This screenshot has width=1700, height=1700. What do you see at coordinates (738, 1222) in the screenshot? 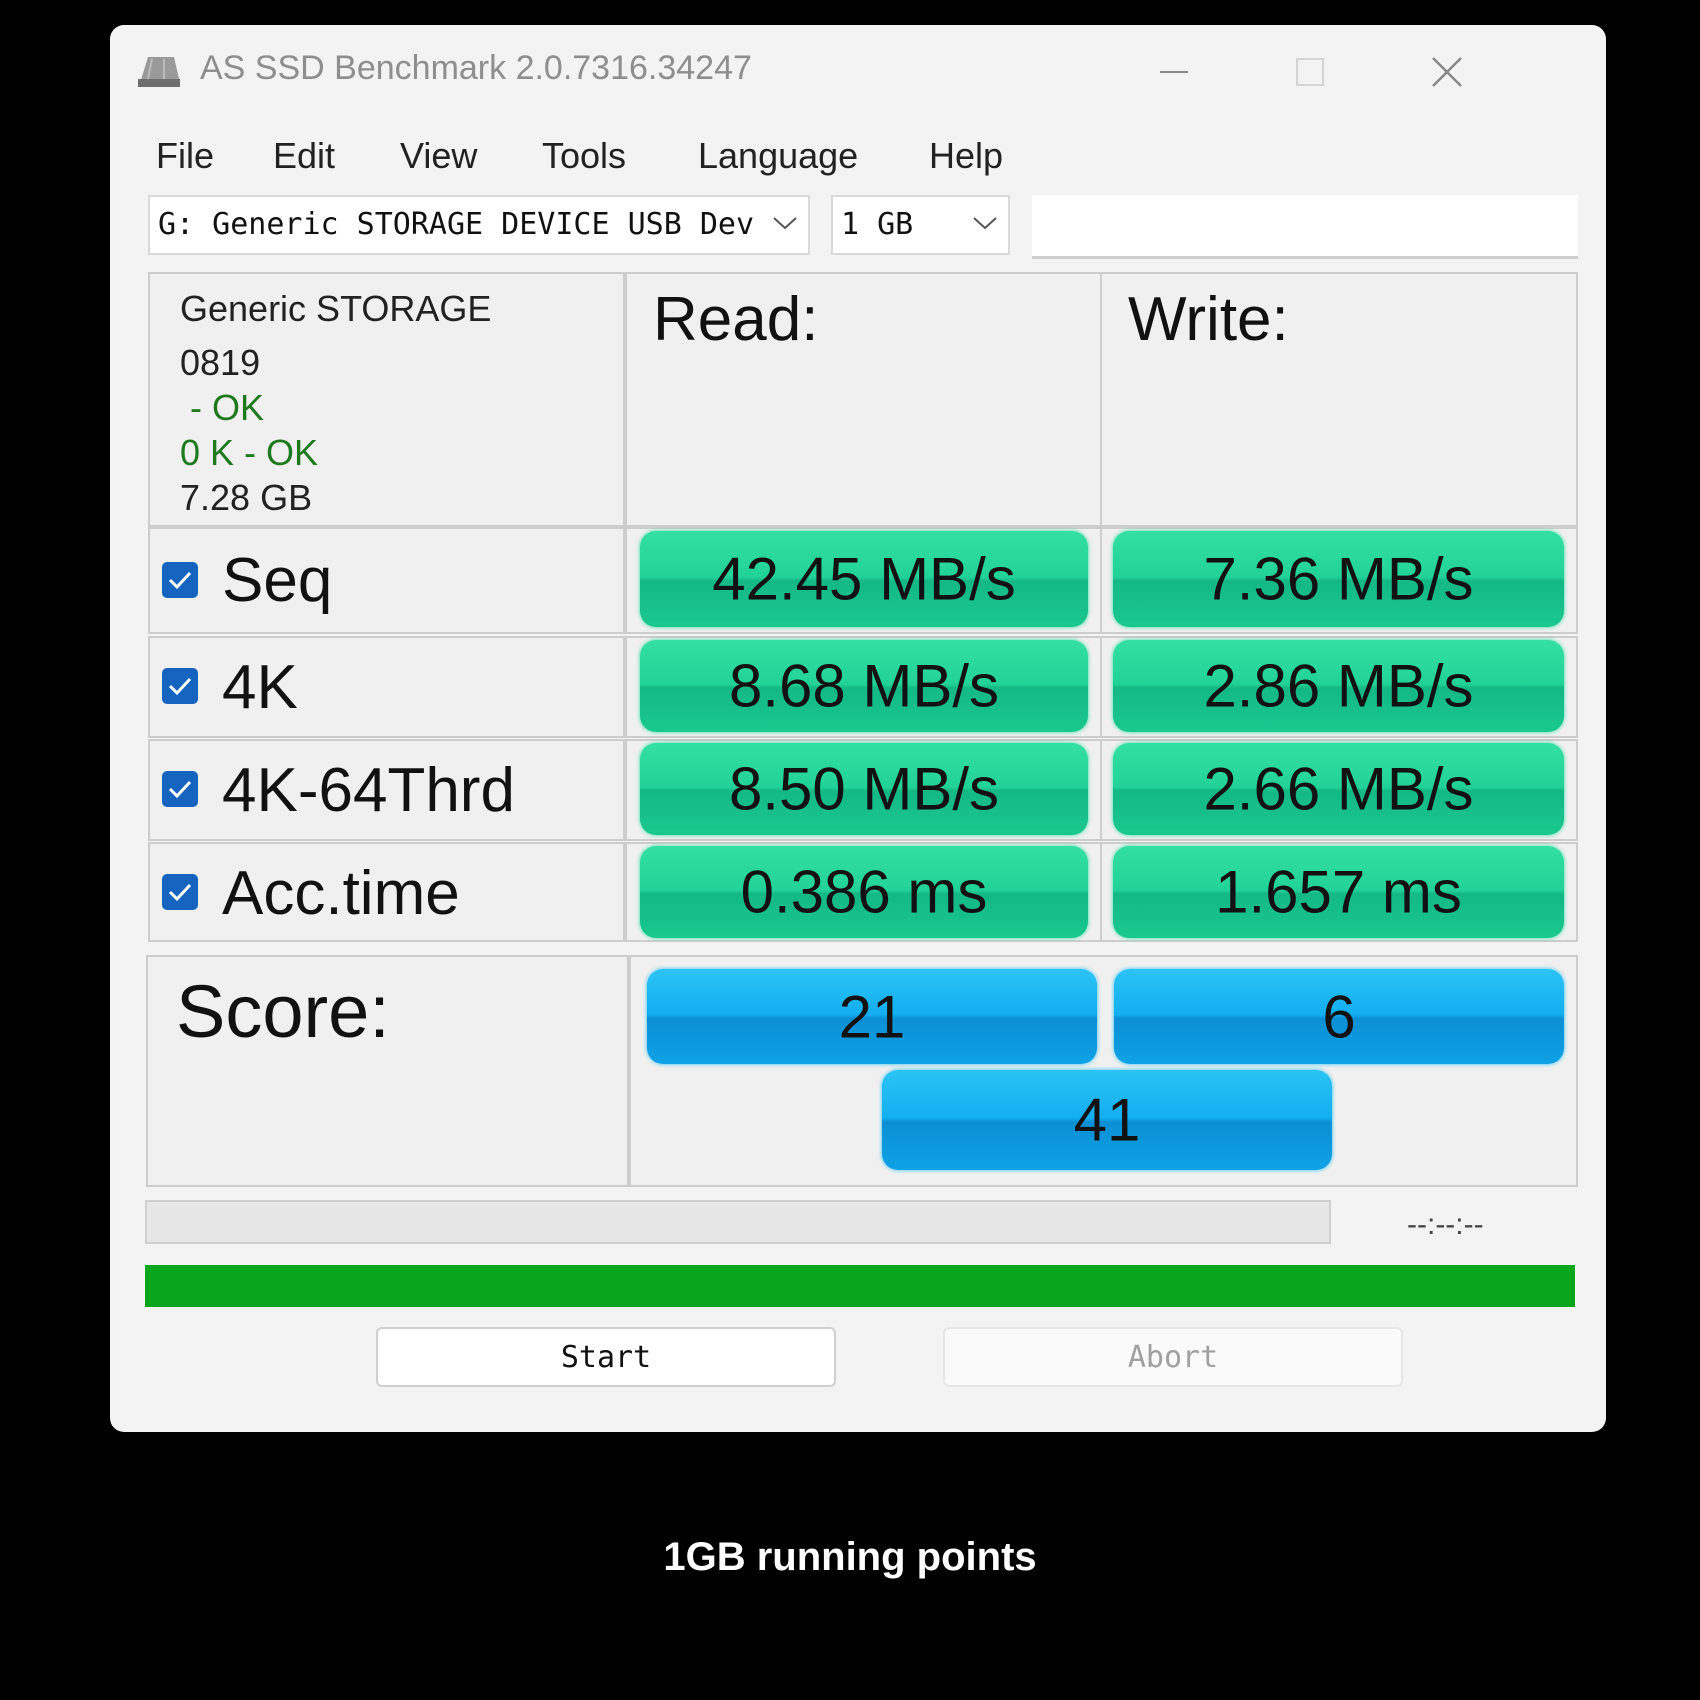
I see `test-progress-bar` at bounding box center [738, 1222].